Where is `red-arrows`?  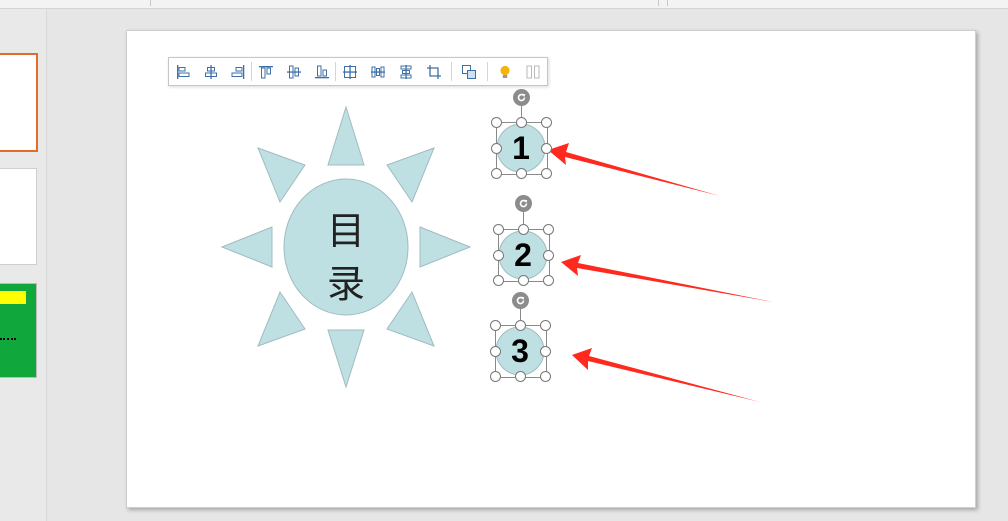 red-arrows is located at coordinates (660, 272).